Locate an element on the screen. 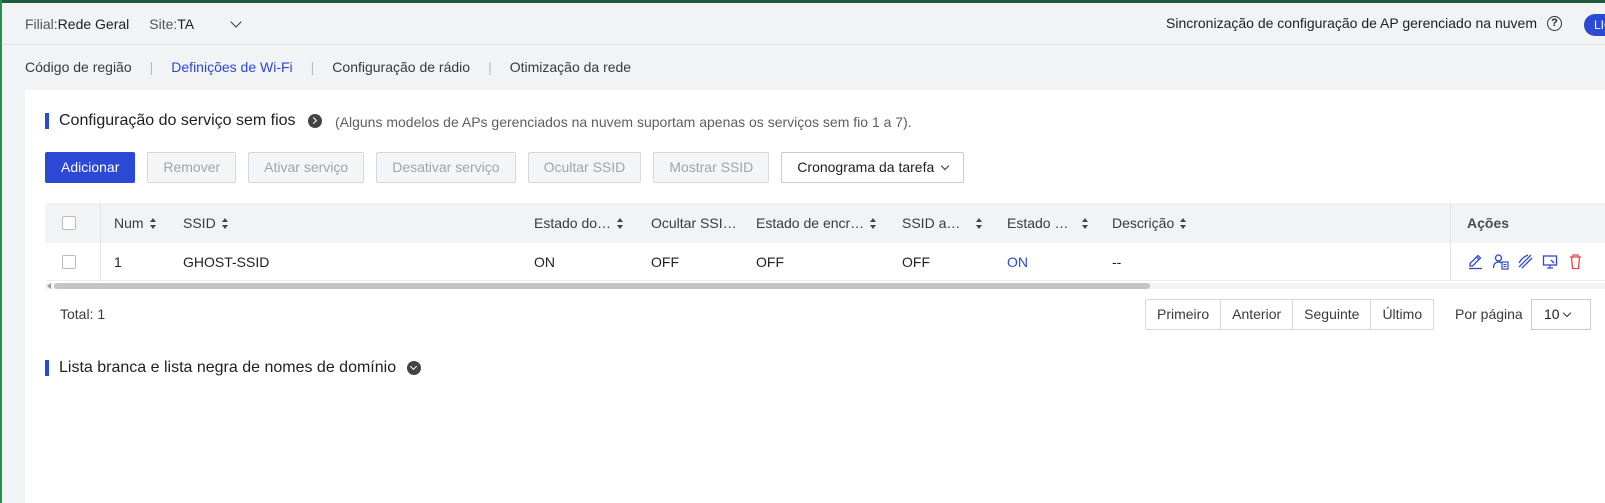 The width and height of the screenshot is (1605, 503). help-icon: ? is located at coordinates (1554, 23).